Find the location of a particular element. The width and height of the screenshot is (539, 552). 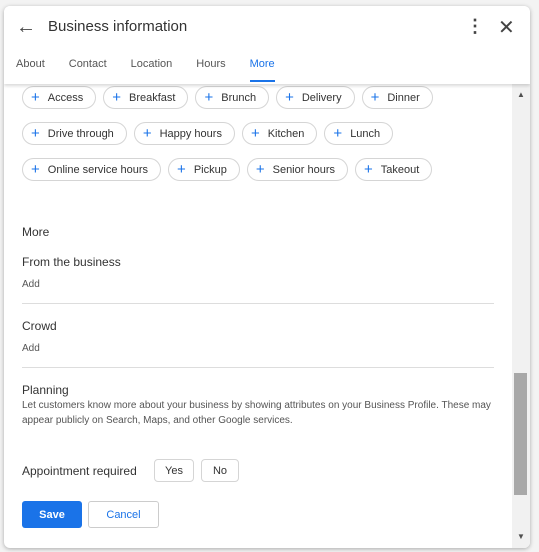

from-business-label: From the business is located at coordinates (71, 262).